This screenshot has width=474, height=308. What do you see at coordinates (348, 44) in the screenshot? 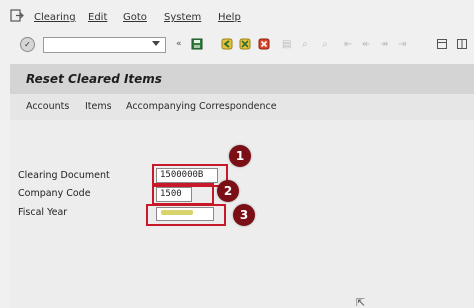
I see `first-page-icon: ⇤` at bounding box center [348, 44].